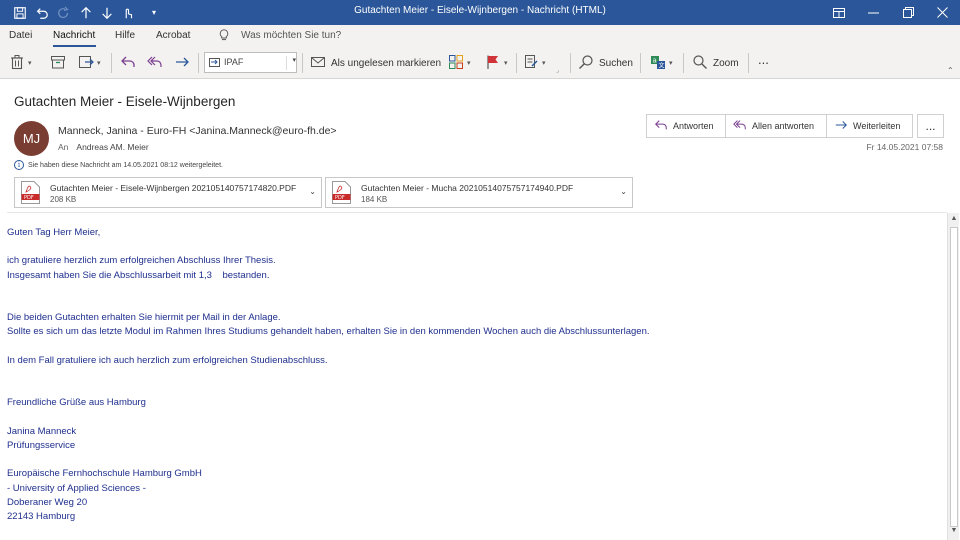  What do you see at coordinates (291, 35) in the screenshot?
I see `tell-me-search: Was möchten Sie tun?` at bounding box center [291, 35].